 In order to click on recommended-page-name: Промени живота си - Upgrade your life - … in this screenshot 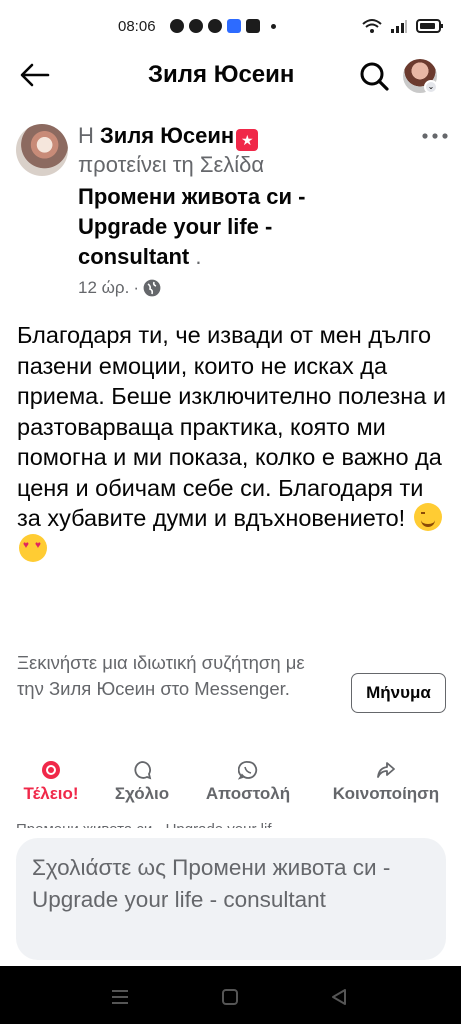, I will do `click(228, 227)`.